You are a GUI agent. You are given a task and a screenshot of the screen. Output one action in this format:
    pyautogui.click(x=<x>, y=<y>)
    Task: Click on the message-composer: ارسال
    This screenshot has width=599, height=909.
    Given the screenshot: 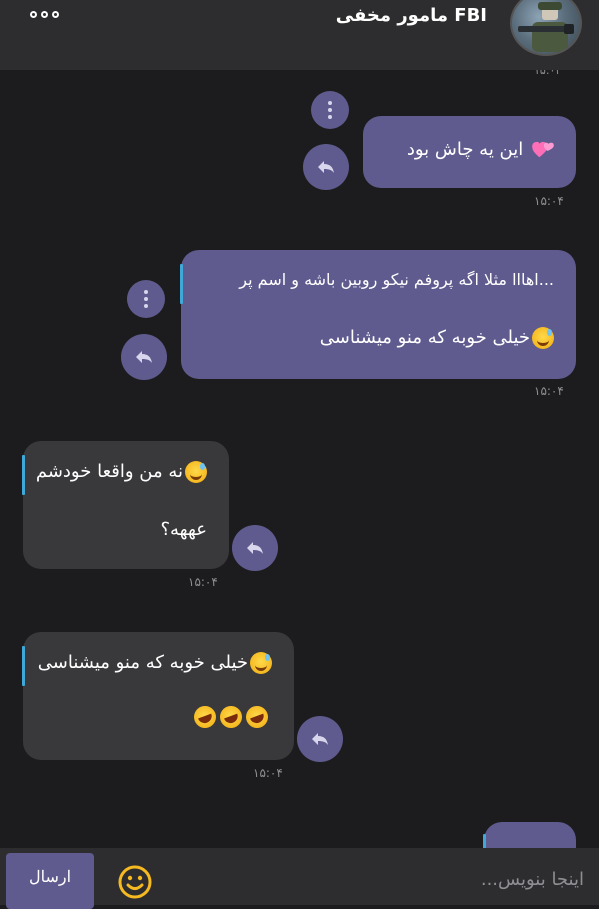 What is the action you would take?
    pyautogui.click(x=299, y=878)
    